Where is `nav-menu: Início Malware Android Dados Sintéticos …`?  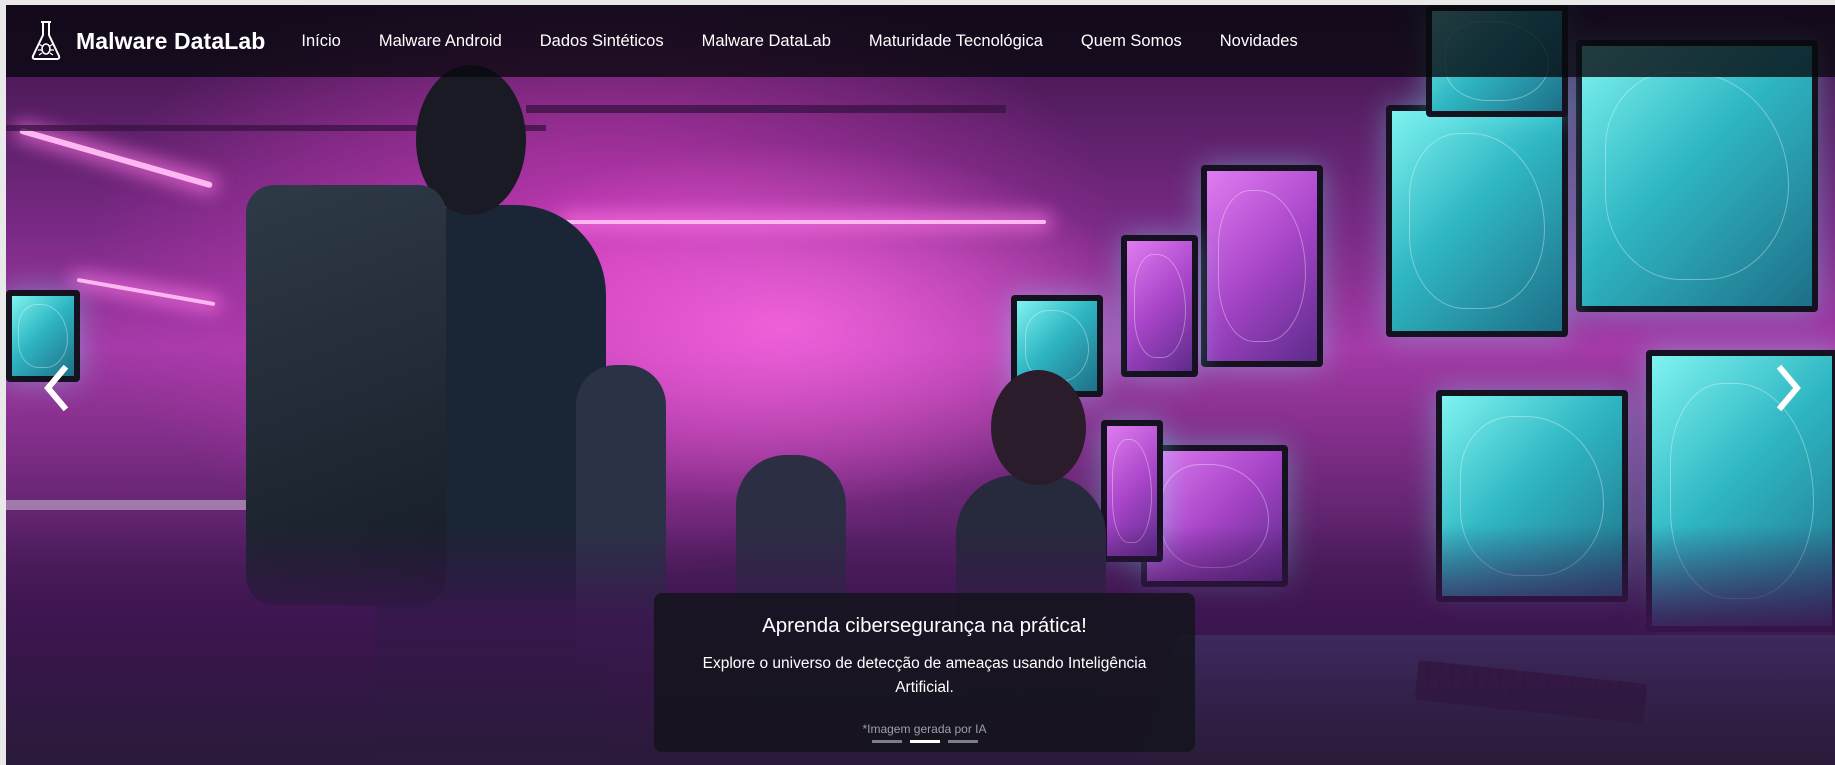
nav-menu: Início Malware Android Dados Sintéticos … is located at coordinates (818, 41).